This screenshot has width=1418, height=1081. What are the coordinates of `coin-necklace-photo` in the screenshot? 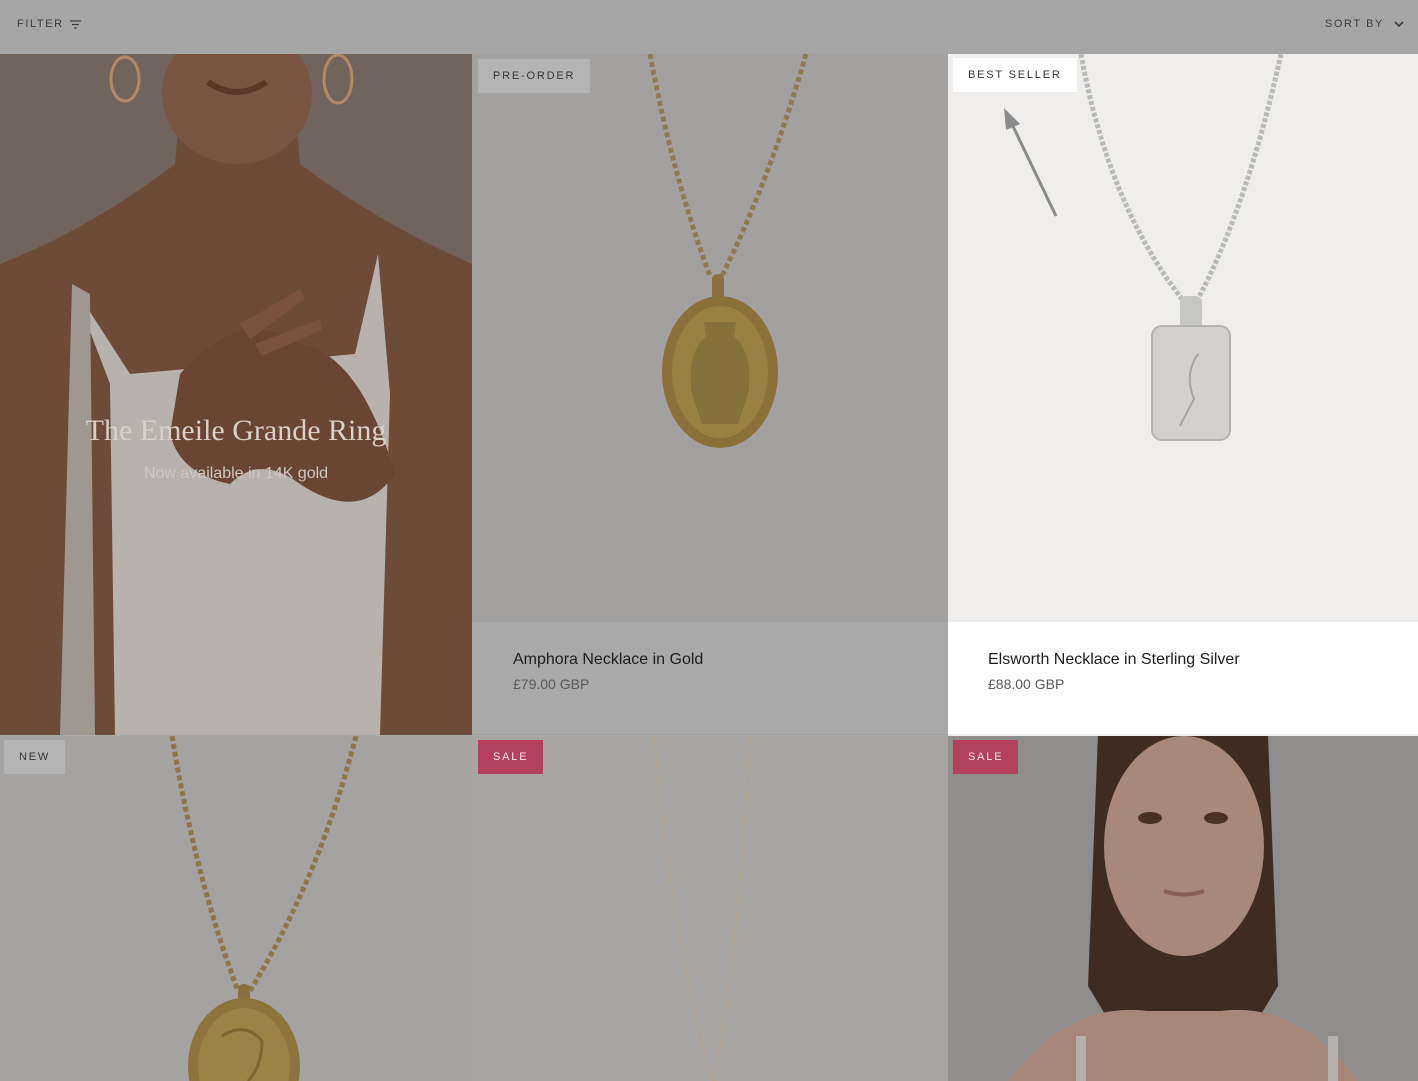 It's located at (236, 908).